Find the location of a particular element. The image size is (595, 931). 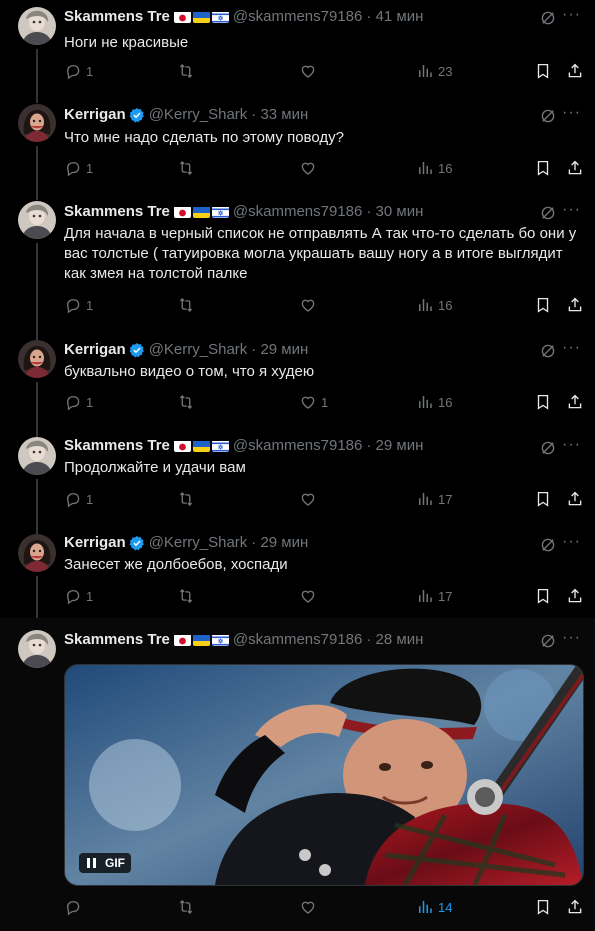

pause-icon is located at coordinates (92, 863).